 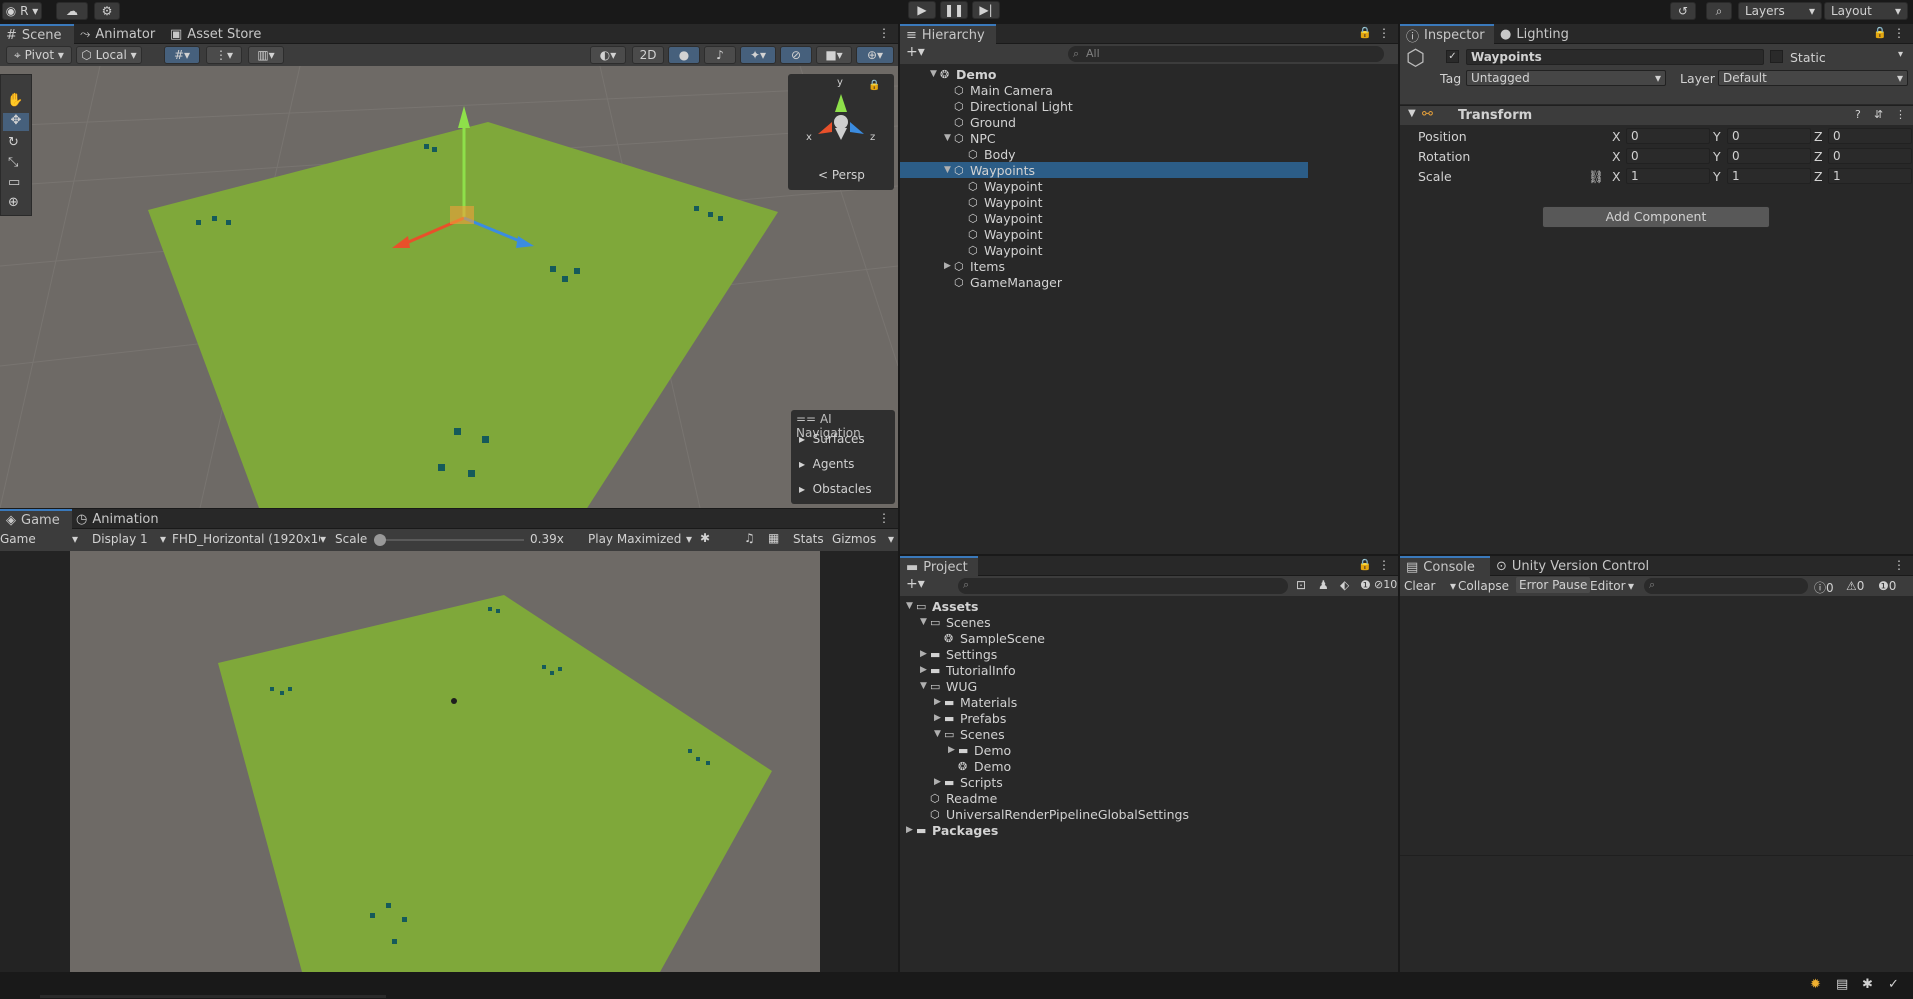 I want to click on collab-icon: ▤, so click(x=1842, y=984).